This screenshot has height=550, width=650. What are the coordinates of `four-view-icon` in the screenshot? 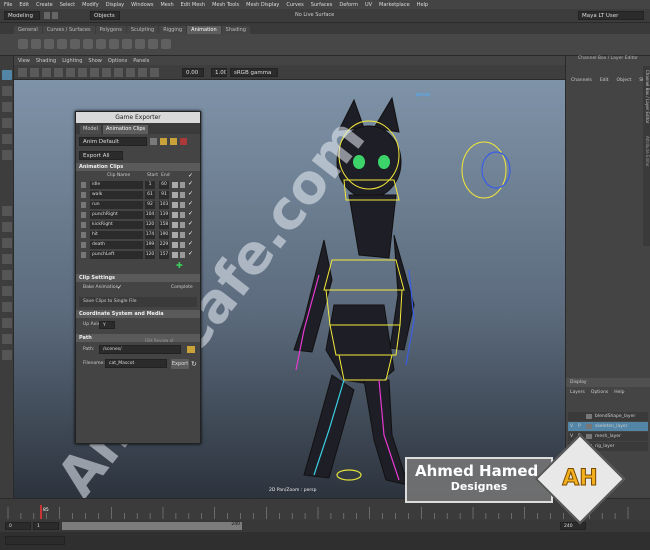 It's located at (7, 227).